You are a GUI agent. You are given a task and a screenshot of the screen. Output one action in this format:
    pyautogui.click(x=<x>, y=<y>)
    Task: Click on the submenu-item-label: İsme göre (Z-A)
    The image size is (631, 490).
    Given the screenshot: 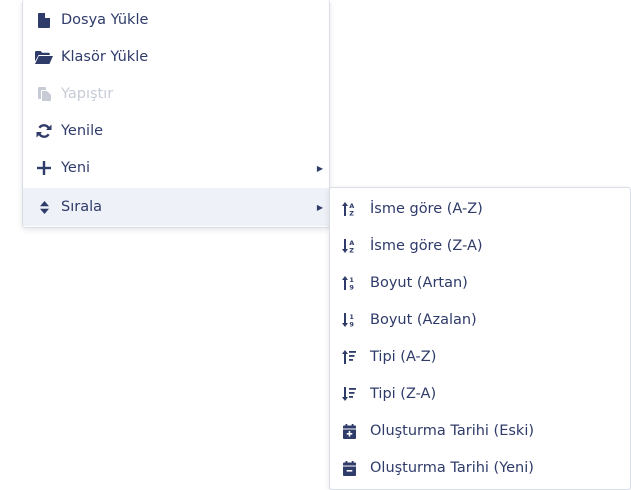 What is the action you would take?
    pyautogui.click(x=426, y=246)
    